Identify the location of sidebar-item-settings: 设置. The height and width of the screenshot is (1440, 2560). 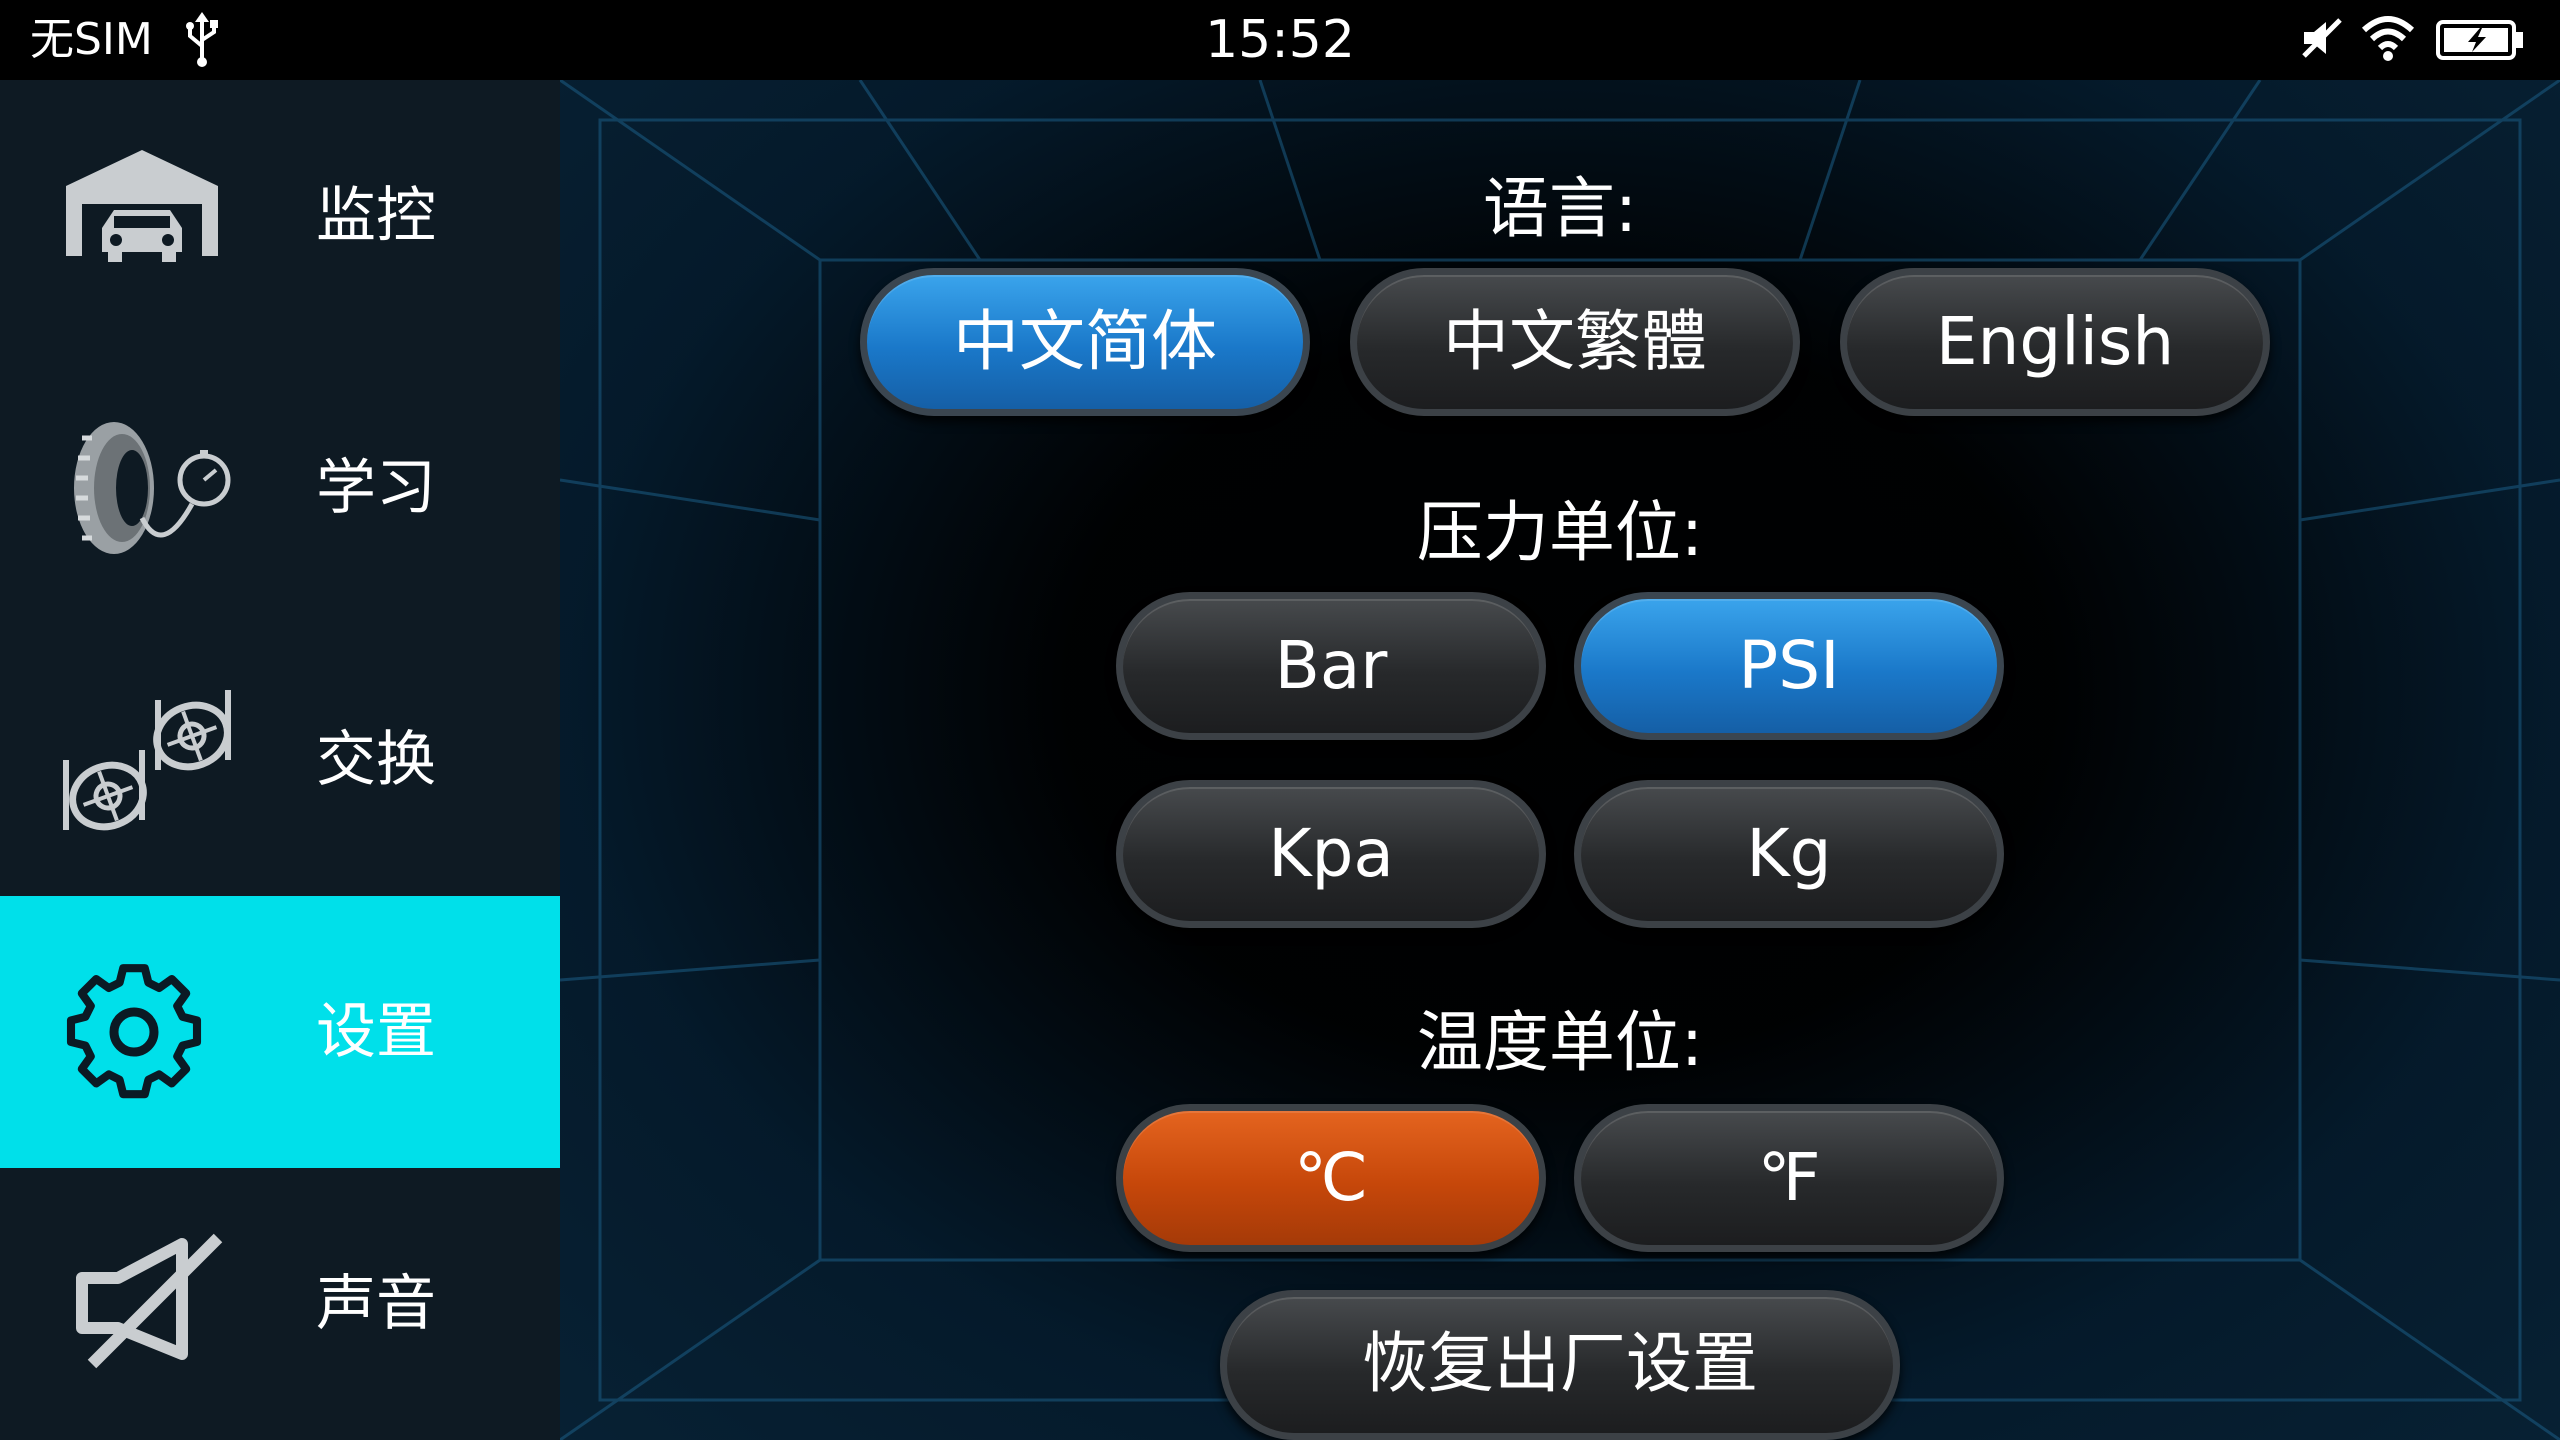
(280, 1032).